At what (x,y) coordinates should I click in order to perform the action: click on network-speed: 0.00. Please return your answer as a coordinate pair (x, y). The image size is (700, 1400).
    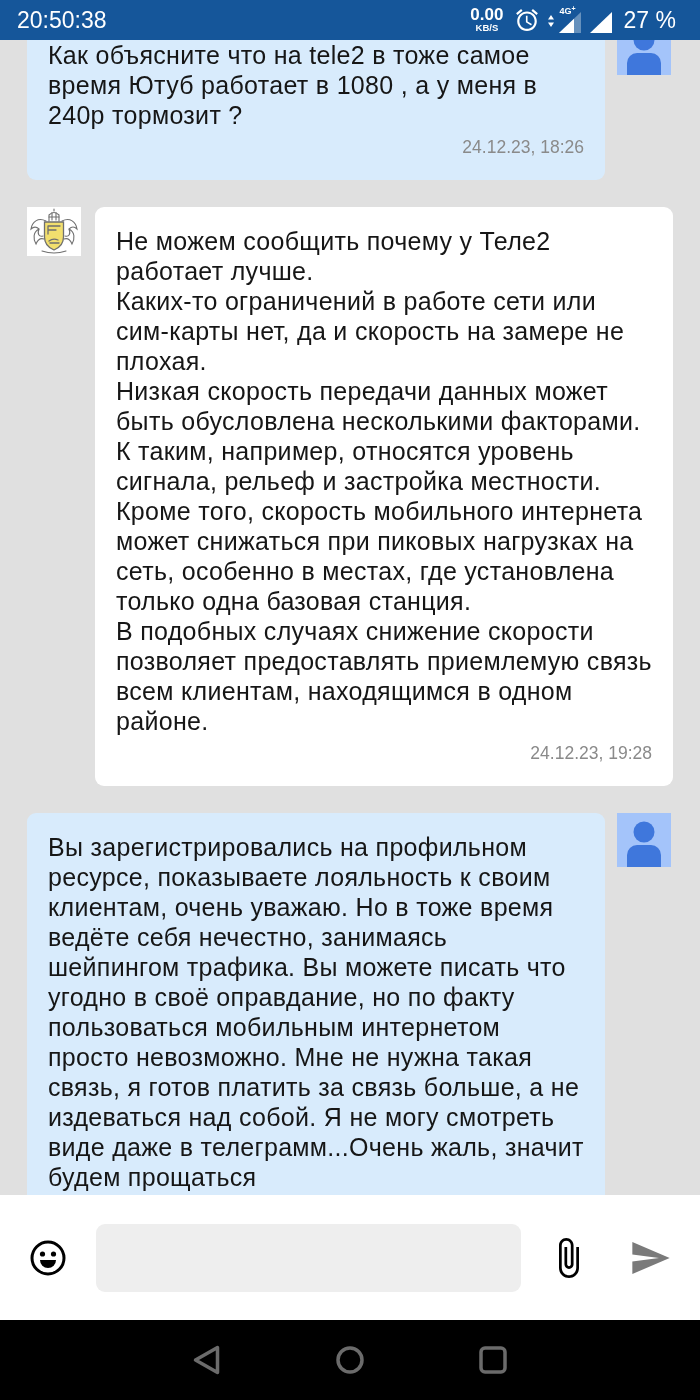
    Looking at the image, I should click on (487, 15).